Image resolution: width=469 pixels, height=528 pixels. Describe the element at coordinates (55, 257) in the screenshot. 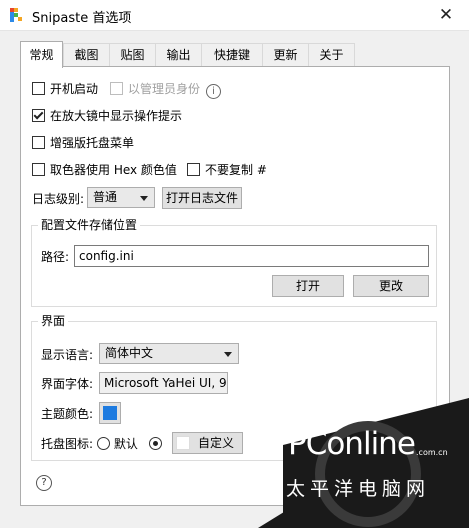

I see `path-label: 路径:` at that location.